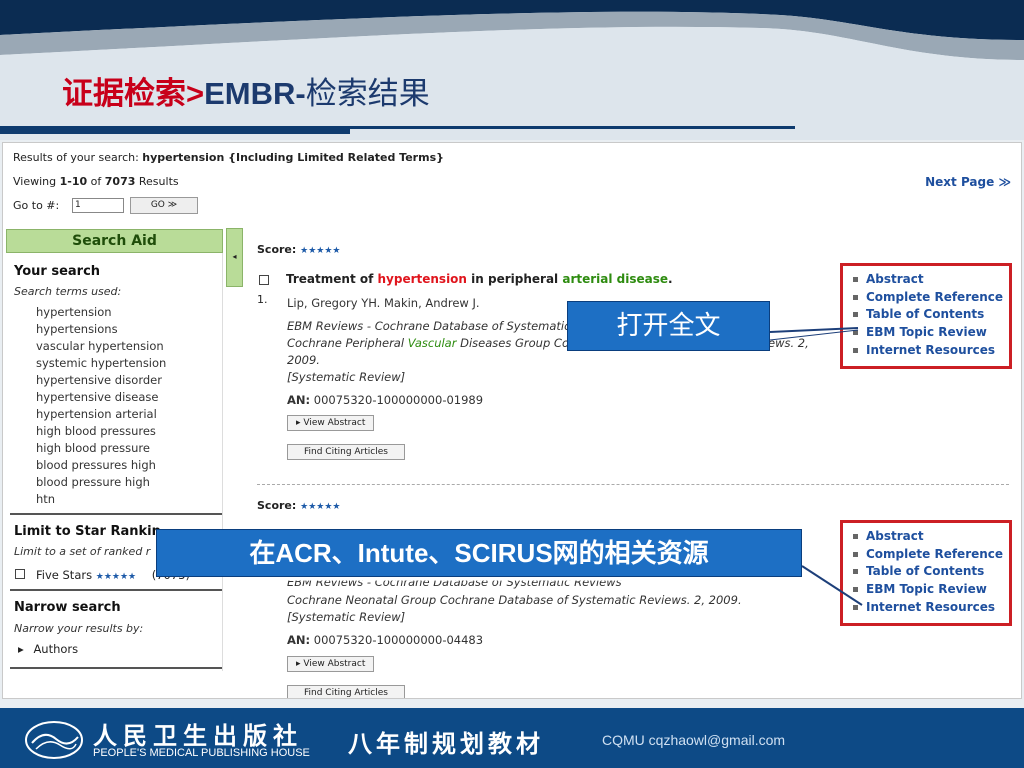 Image resolution: width=1024 pixels, height=768 pixels. What do you see at coordinates (694, 740) in the screenshot?
I see `author-credit: CQMU cqzhaowl@gmail.com` at bounding box center [694, 740].